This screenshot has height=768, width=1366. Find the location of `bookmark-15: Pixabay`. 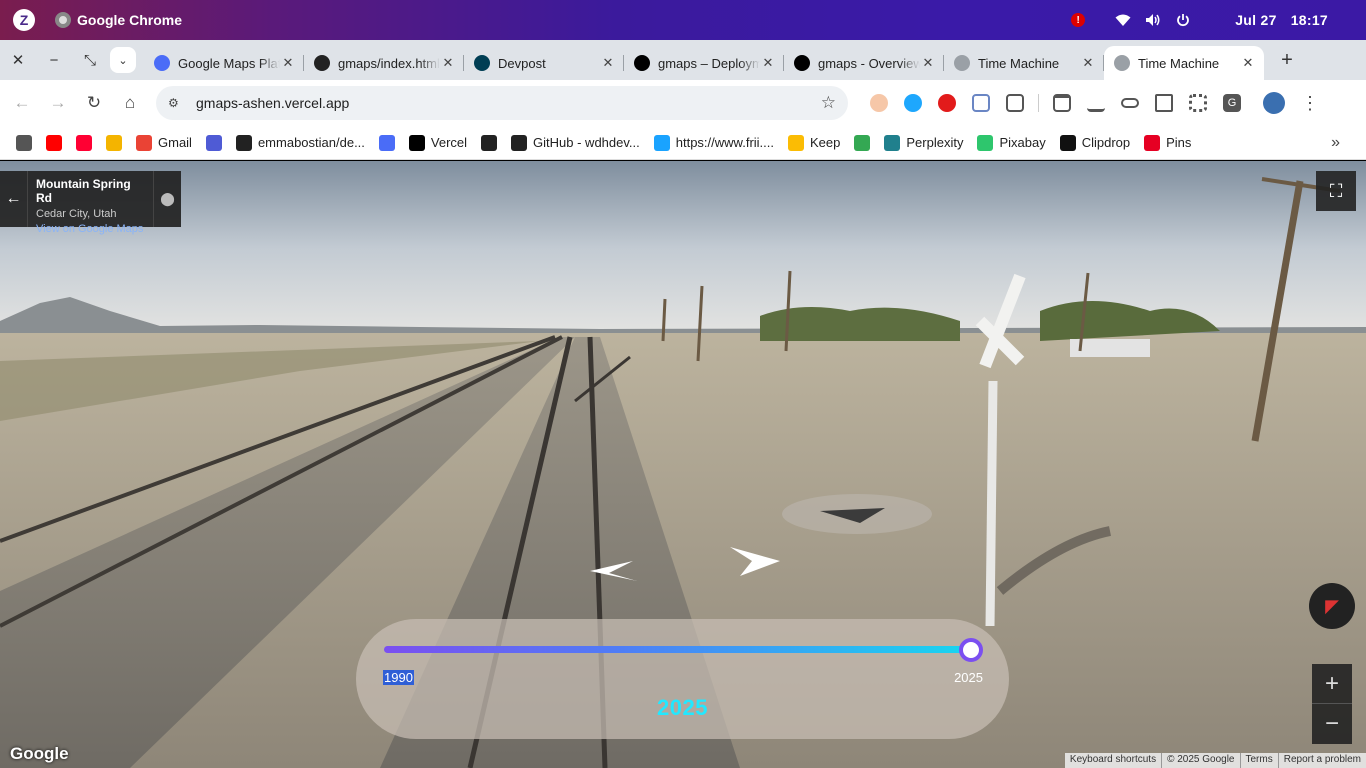

bookmark-15: Pixabay is located at coordinates (1011, 142).